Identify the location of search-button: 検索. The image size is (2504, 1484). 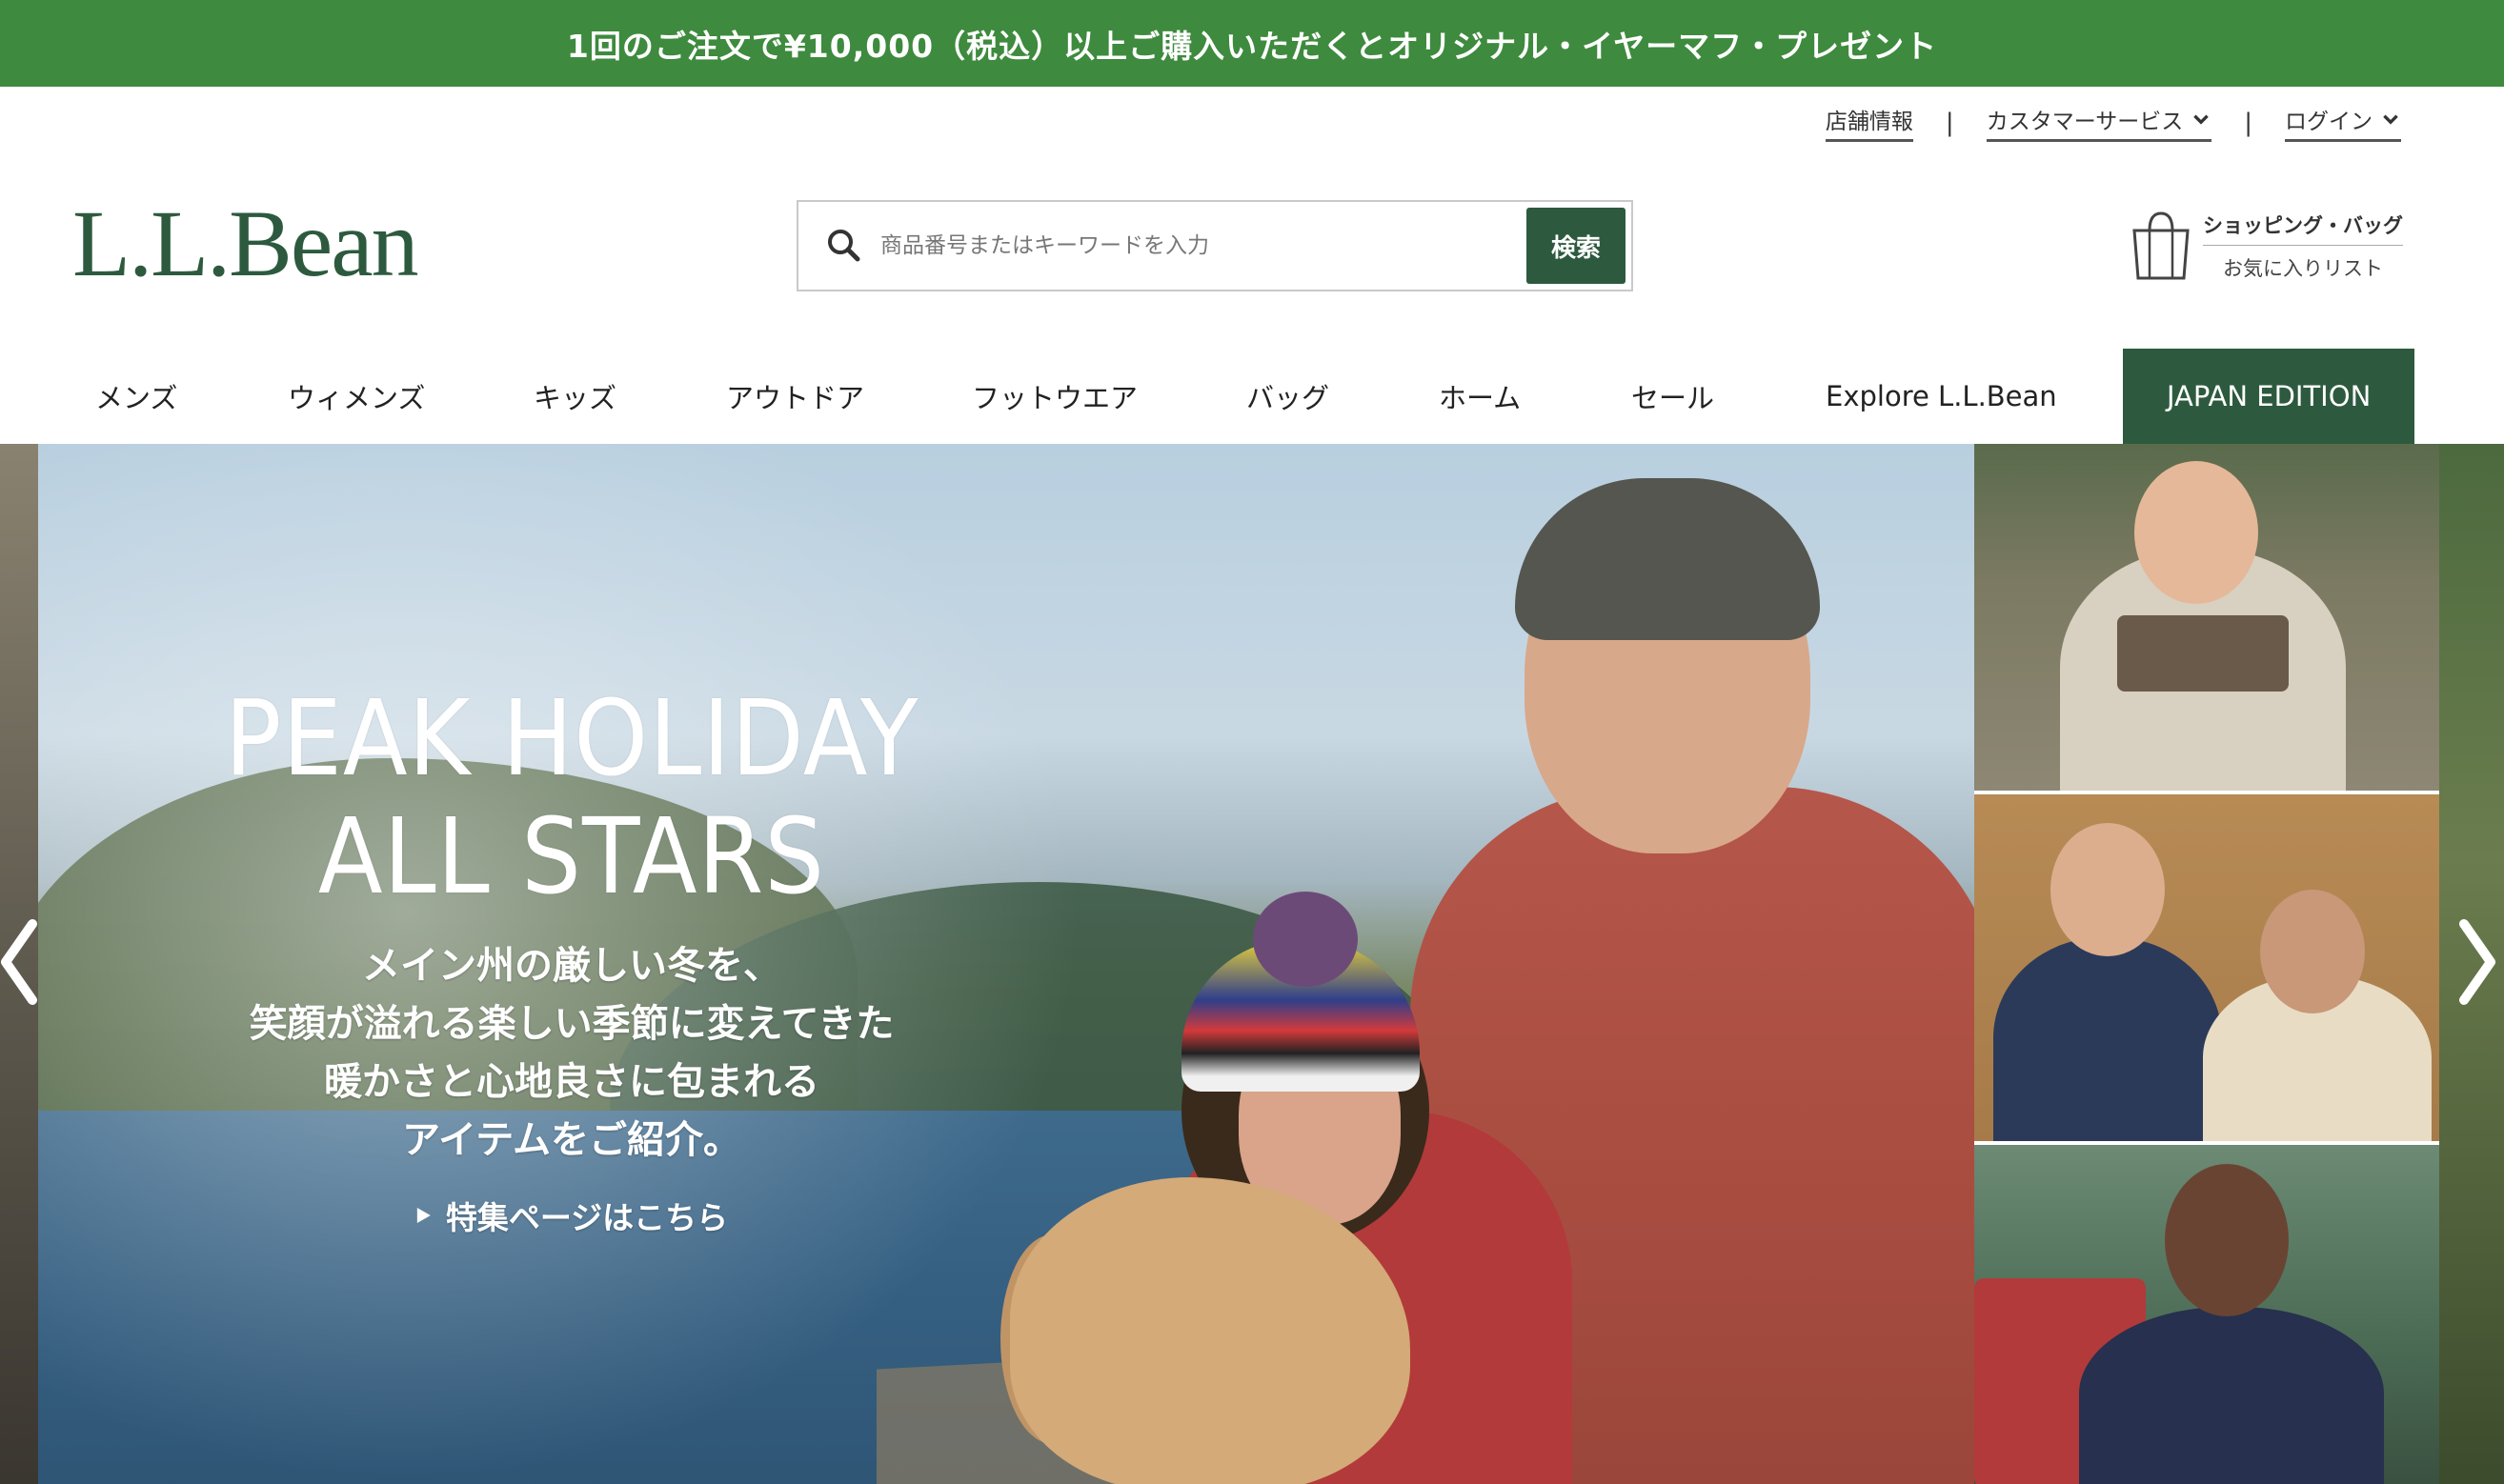
(1576, 246).